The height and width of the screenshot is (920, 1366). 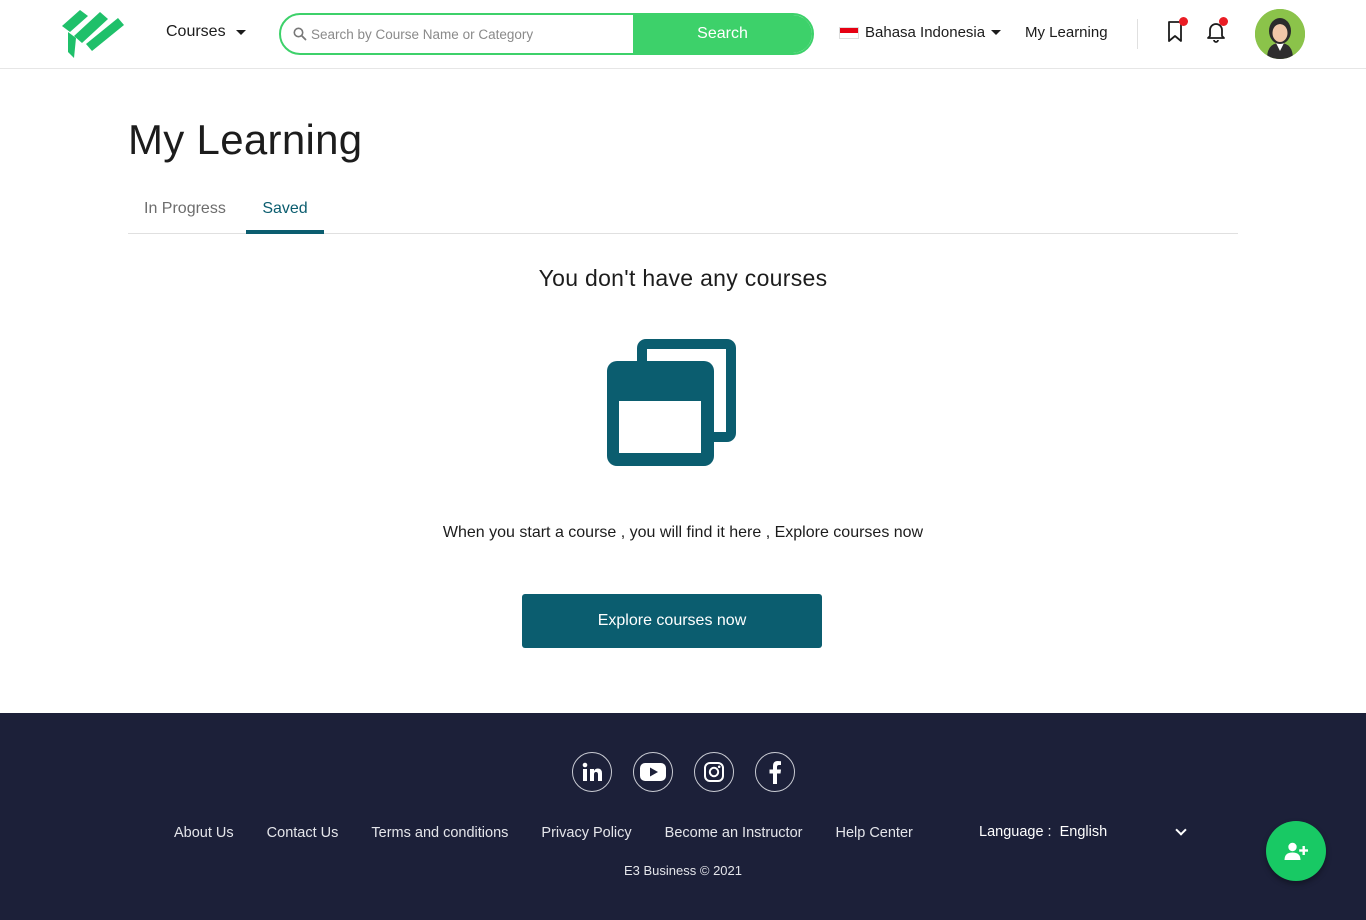 I want to click on notification-button, so click(x=1216, y=31).